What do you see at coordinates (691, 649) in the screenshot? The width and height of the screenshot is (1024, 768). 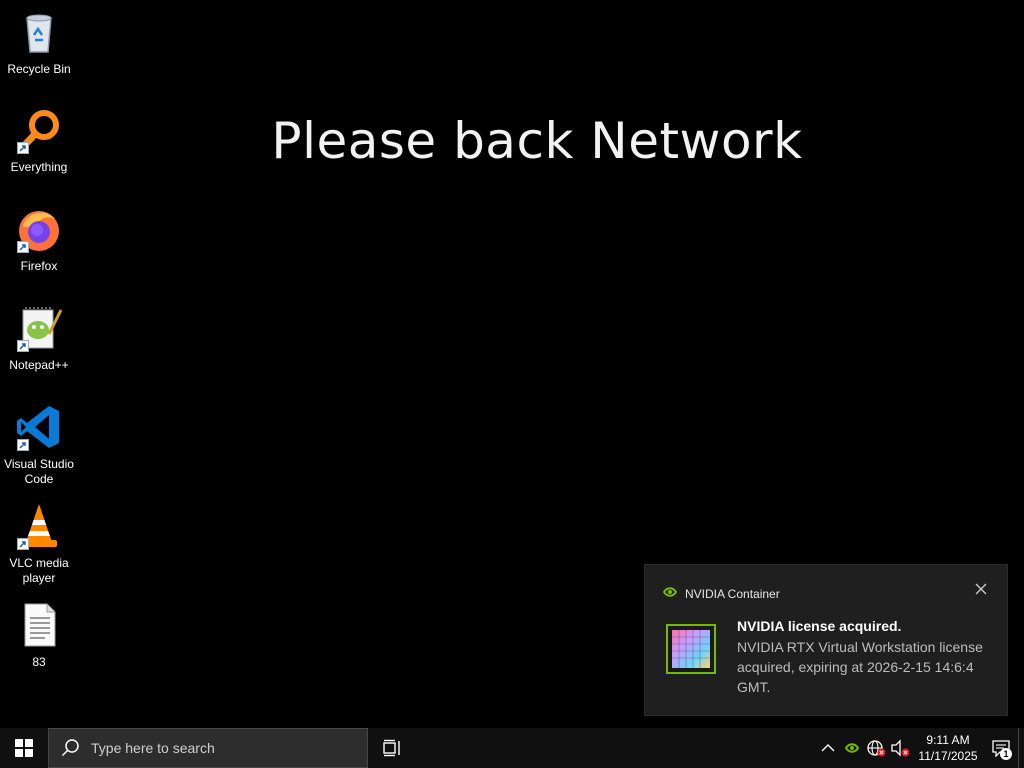 I see `gpu-chip-icon` at bounding box center [691, 649].